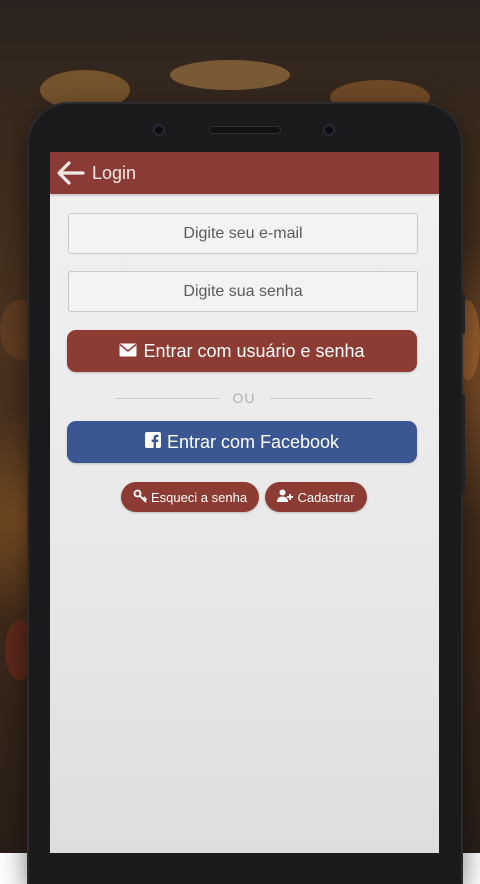  I want to click on volume-button, so click(463, 314).